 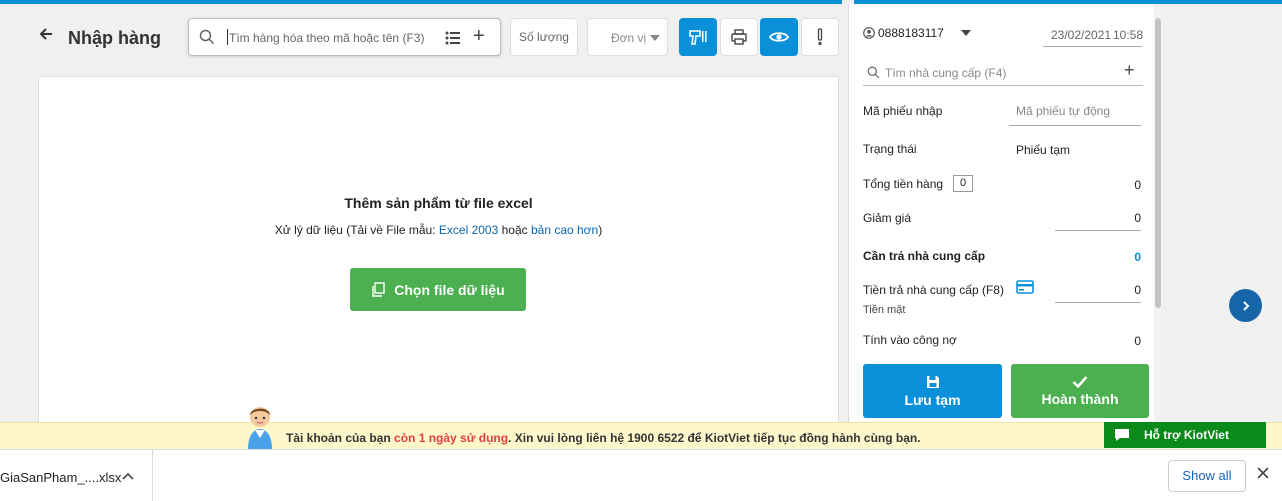 I want to click on date-underline, so click(x=1092, y=46).